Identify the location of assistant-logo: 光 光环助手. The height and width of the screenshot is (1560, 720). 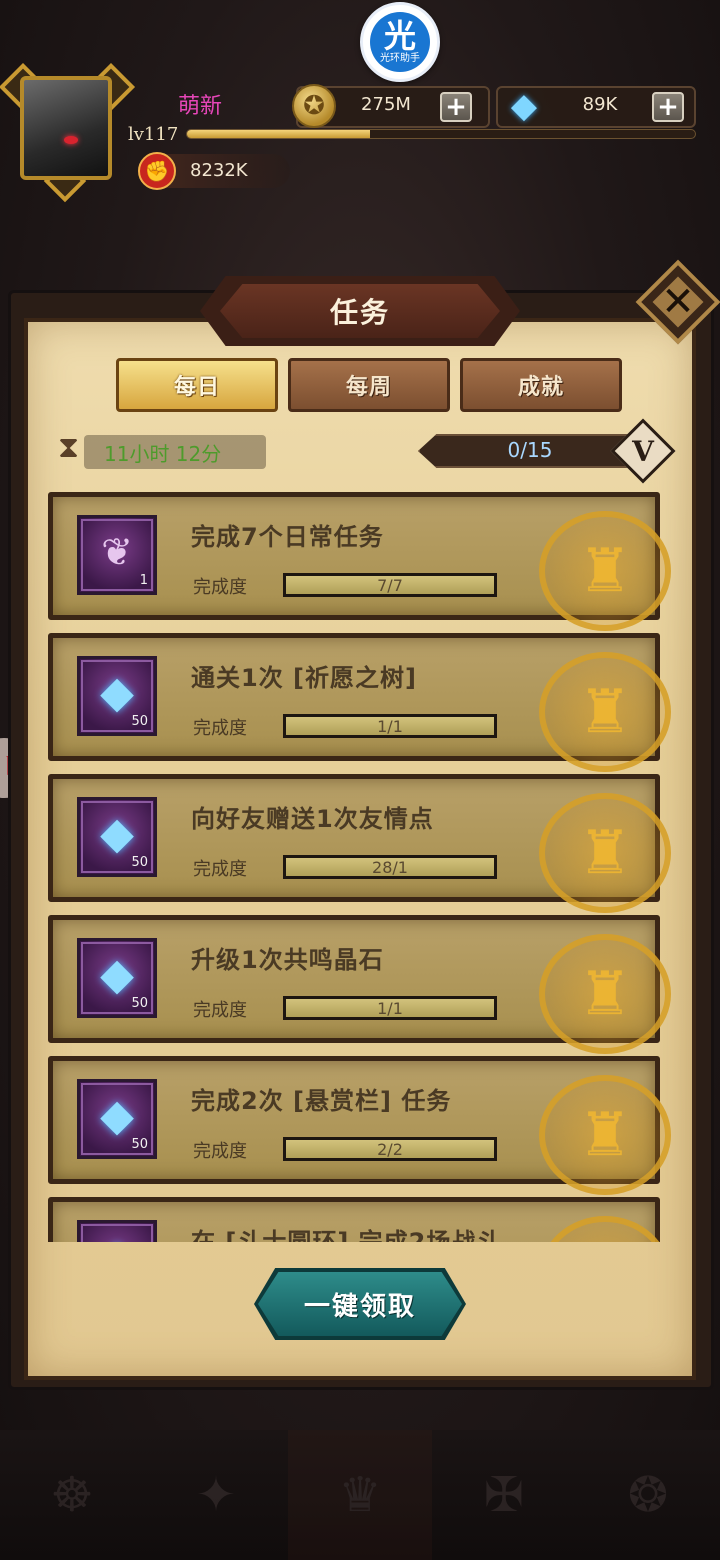
(400, 42).